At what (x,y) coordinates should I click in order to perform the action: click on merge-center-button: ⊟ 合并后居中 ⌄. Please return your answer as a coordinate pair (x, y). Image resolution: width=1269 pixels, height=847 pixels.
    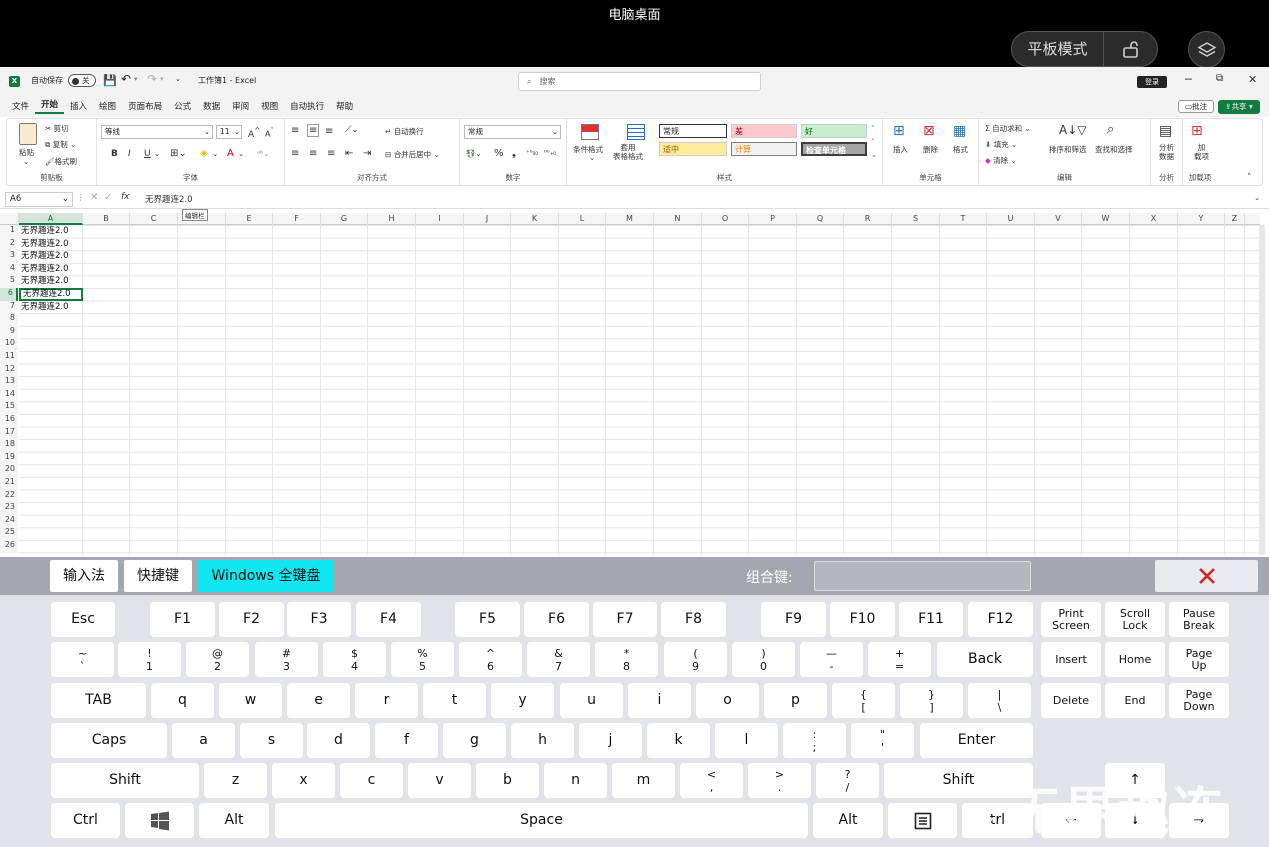
    Looking at the image, I should click on (412, 154).